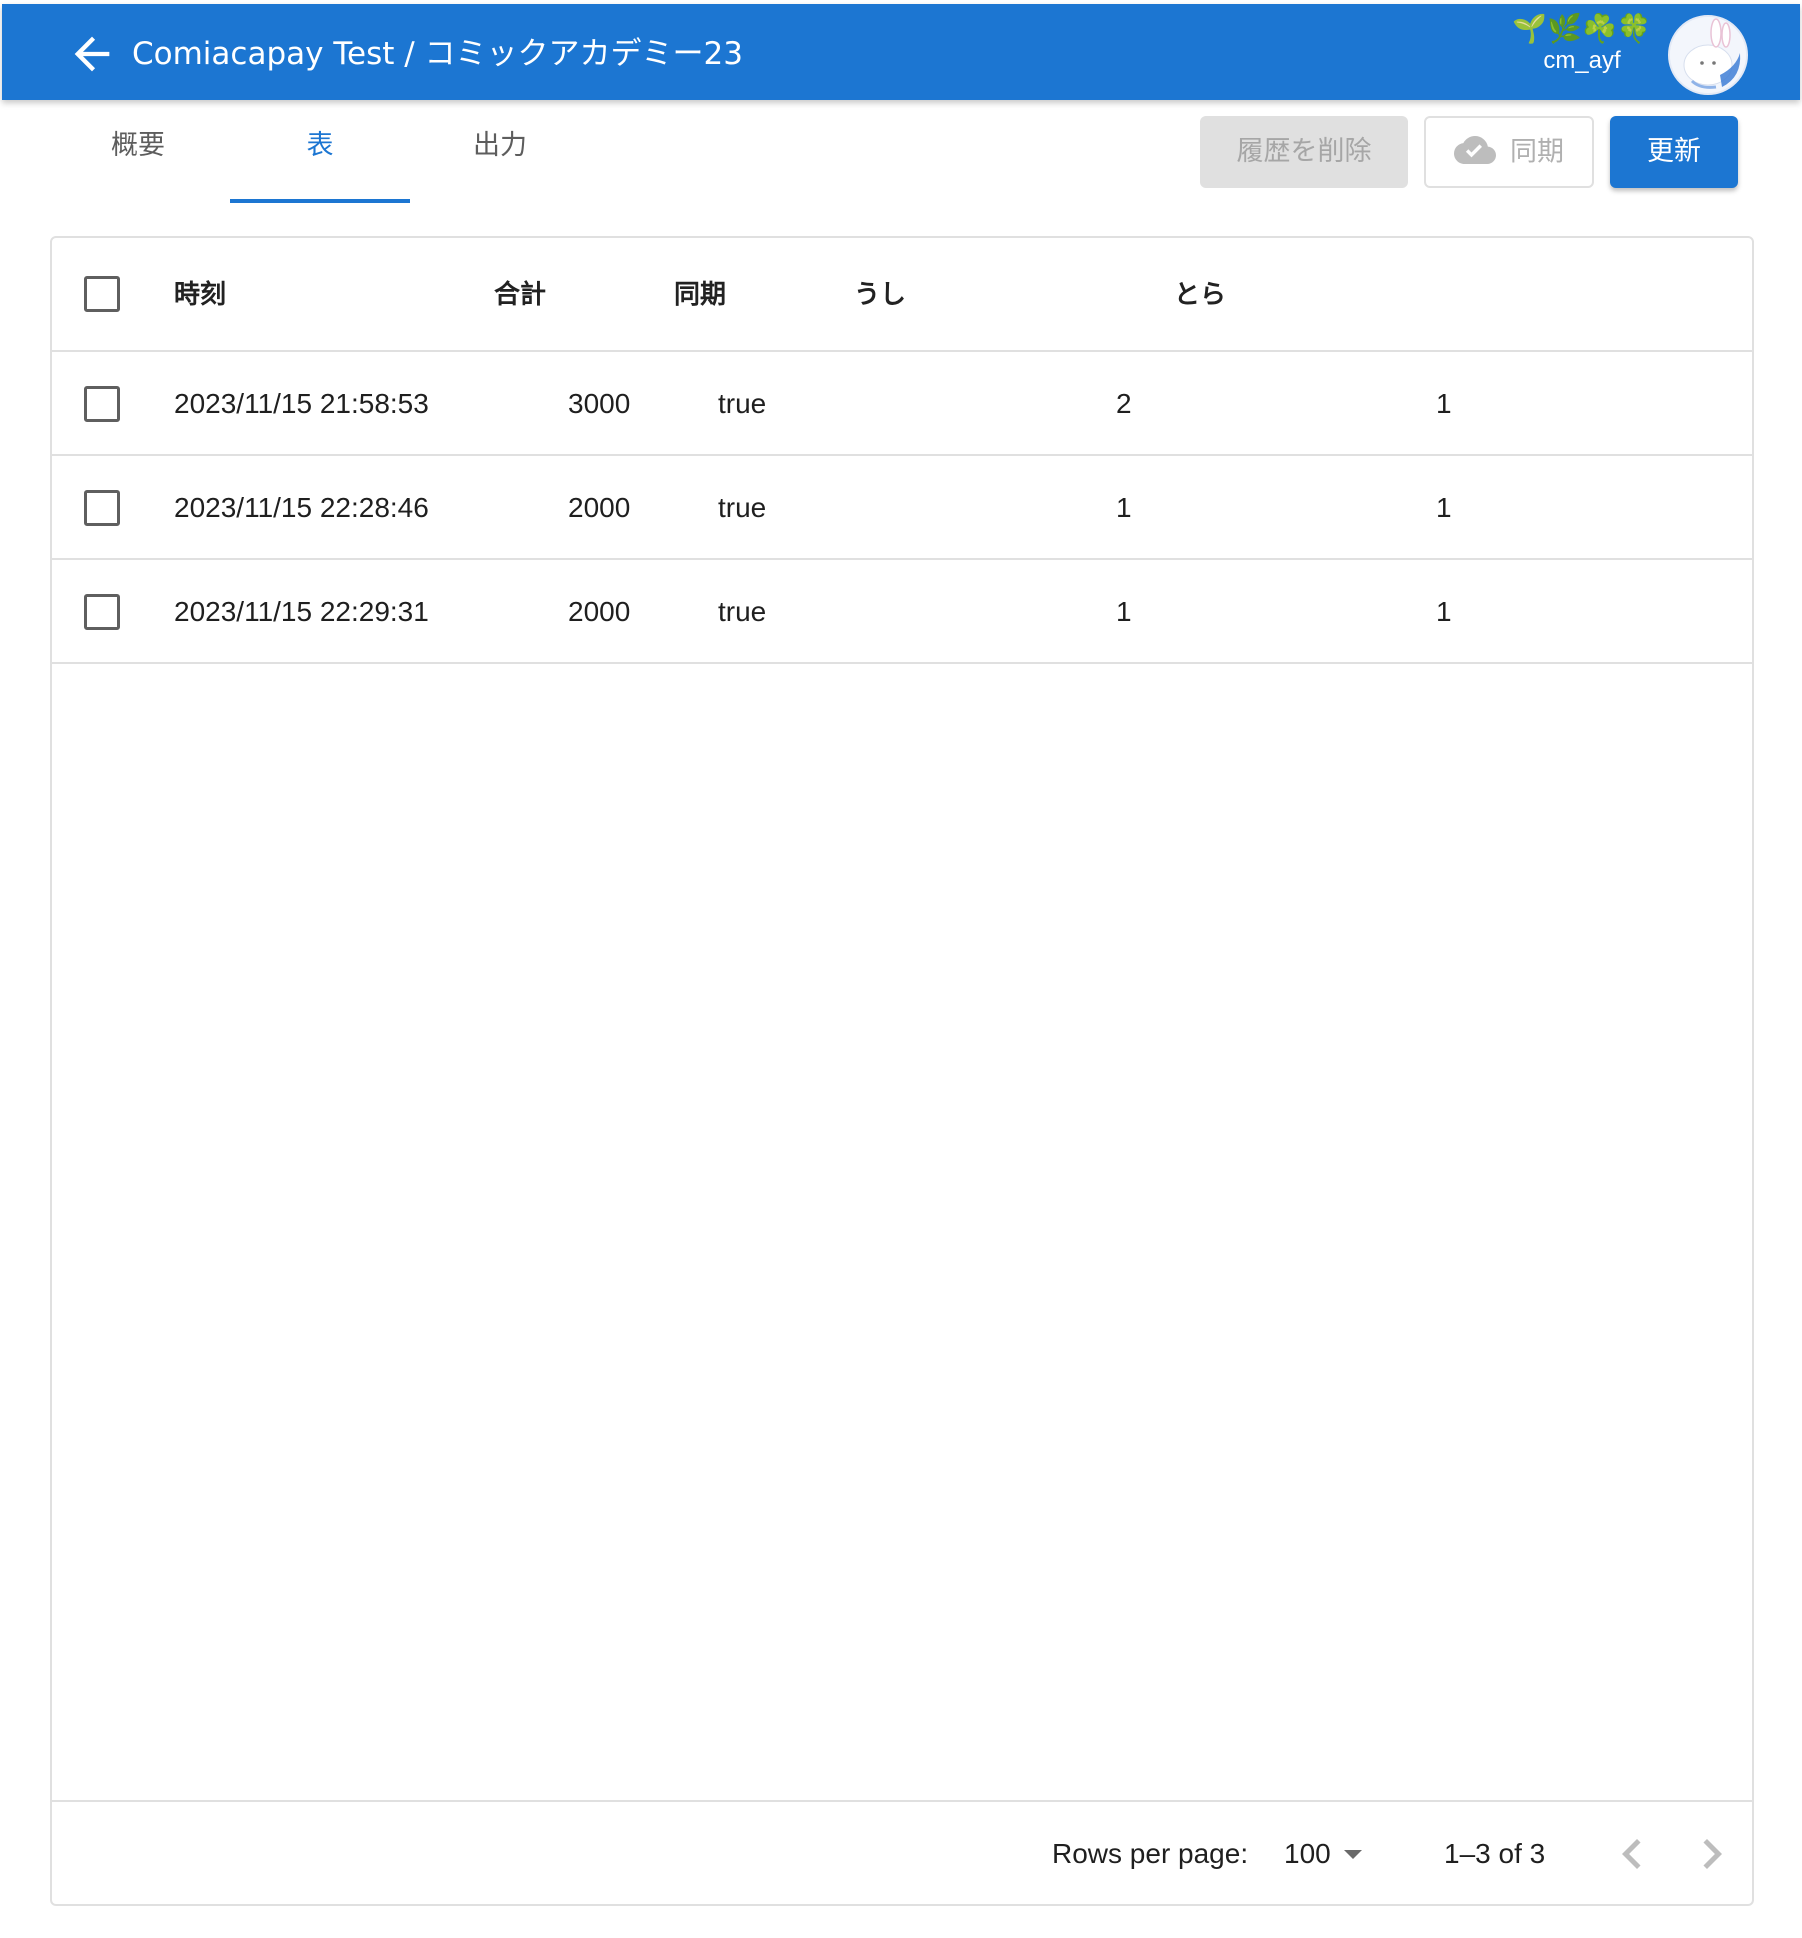 This screenshot has width=1802, height=1938. Describe the element at coordinates (1124, 403) in the screenshot. I see `cell-ushi: 2` at that location.